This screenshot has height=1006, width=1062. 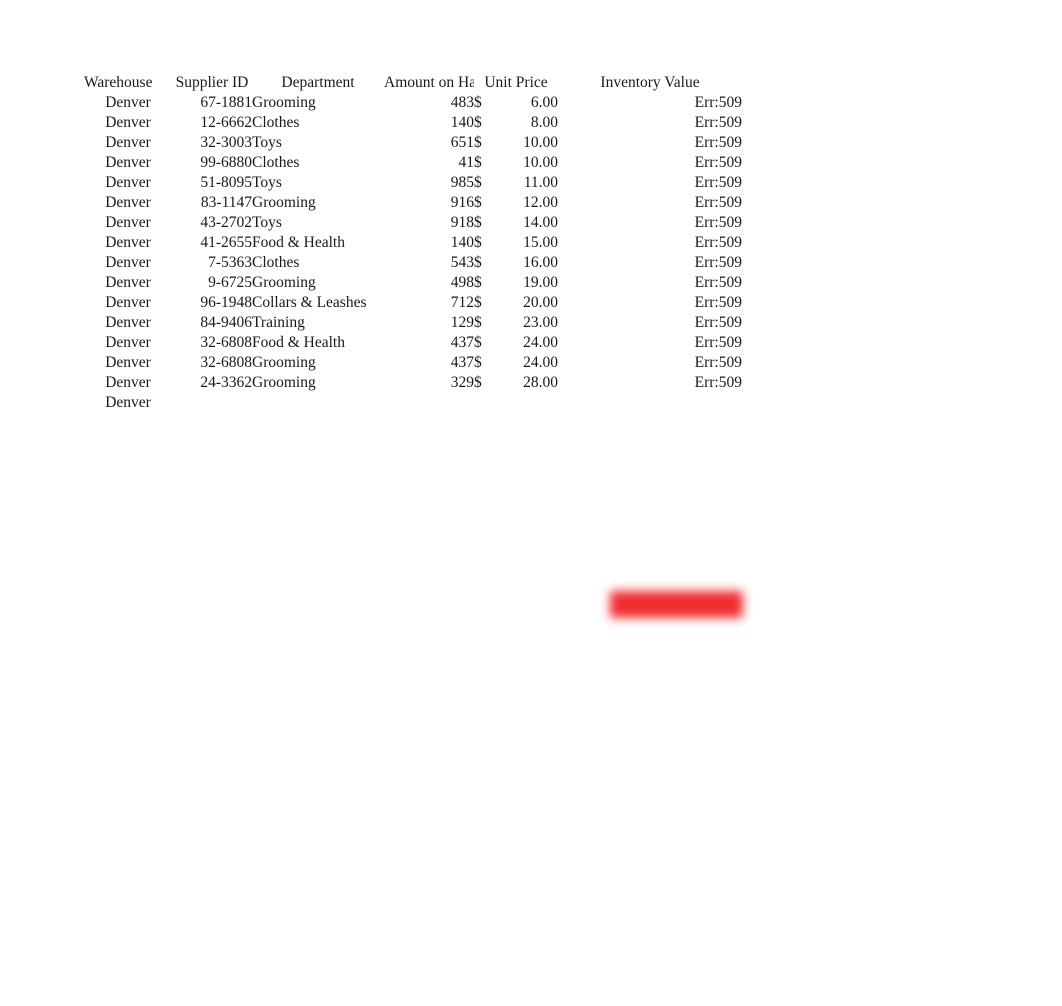 What do you see at coordinates (212, 82) in the screenshot?
I see `column-header-supplier-id: Supplier ID` at bounding box center [212, 82].